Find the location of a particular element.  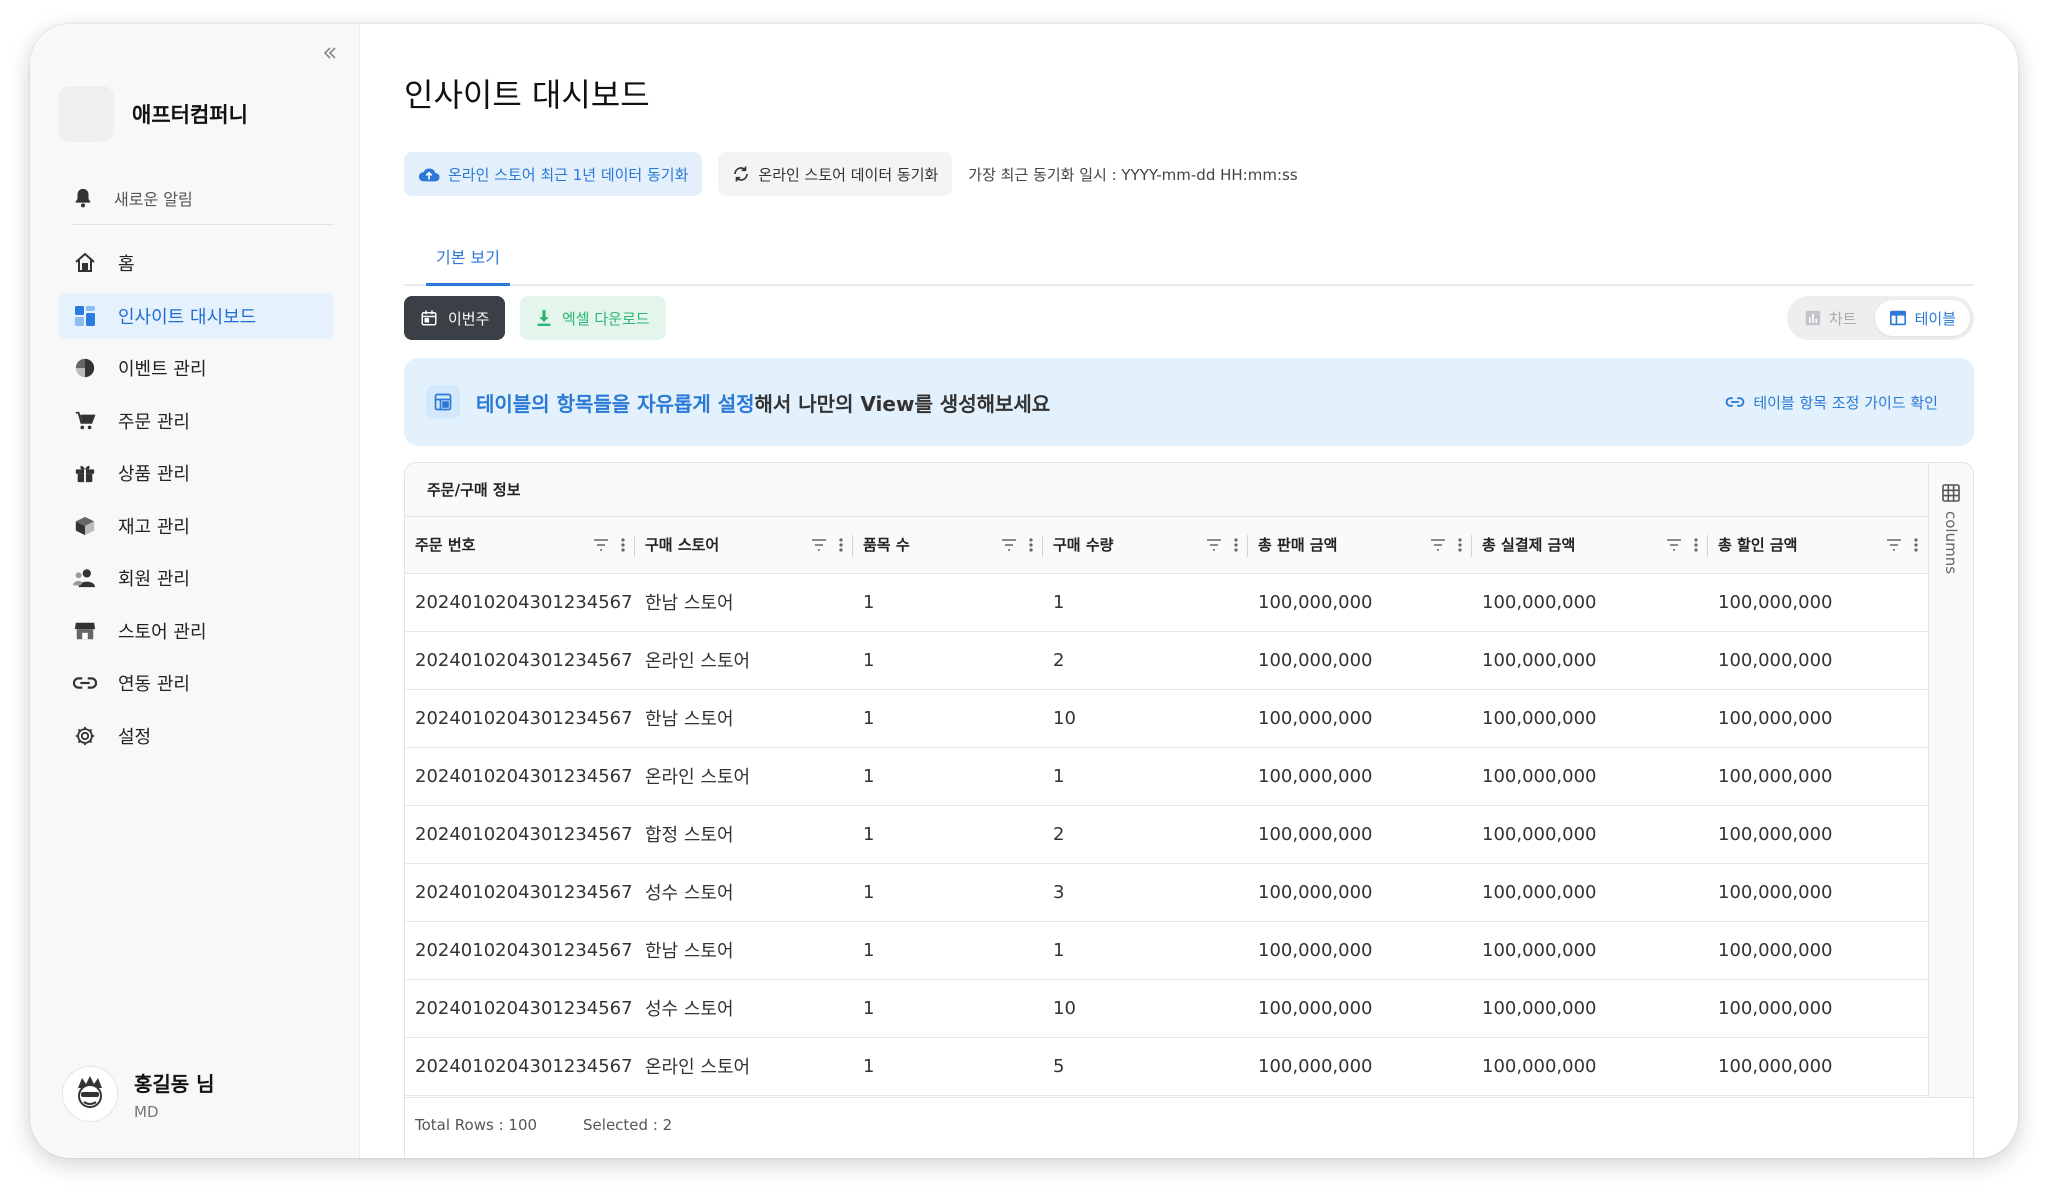

store-icon is located at coordinates (85, 631).